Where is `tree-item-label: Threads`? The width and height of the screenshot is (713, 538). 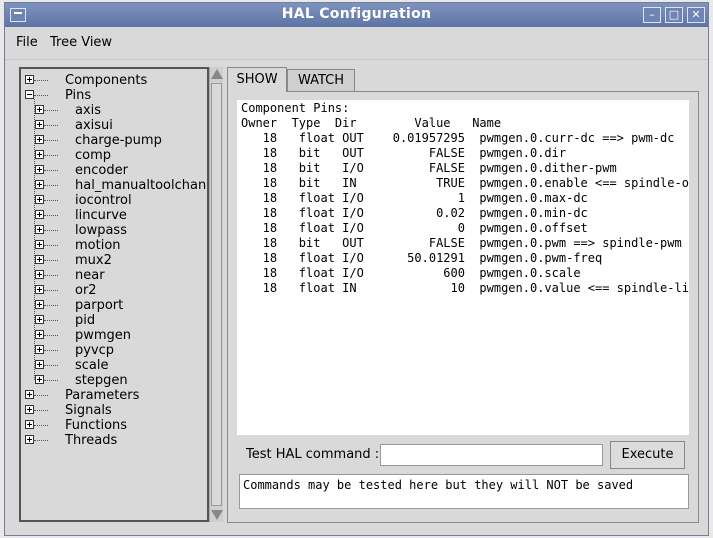 tree-item-label: Threads is located at coordinates (91, 440).